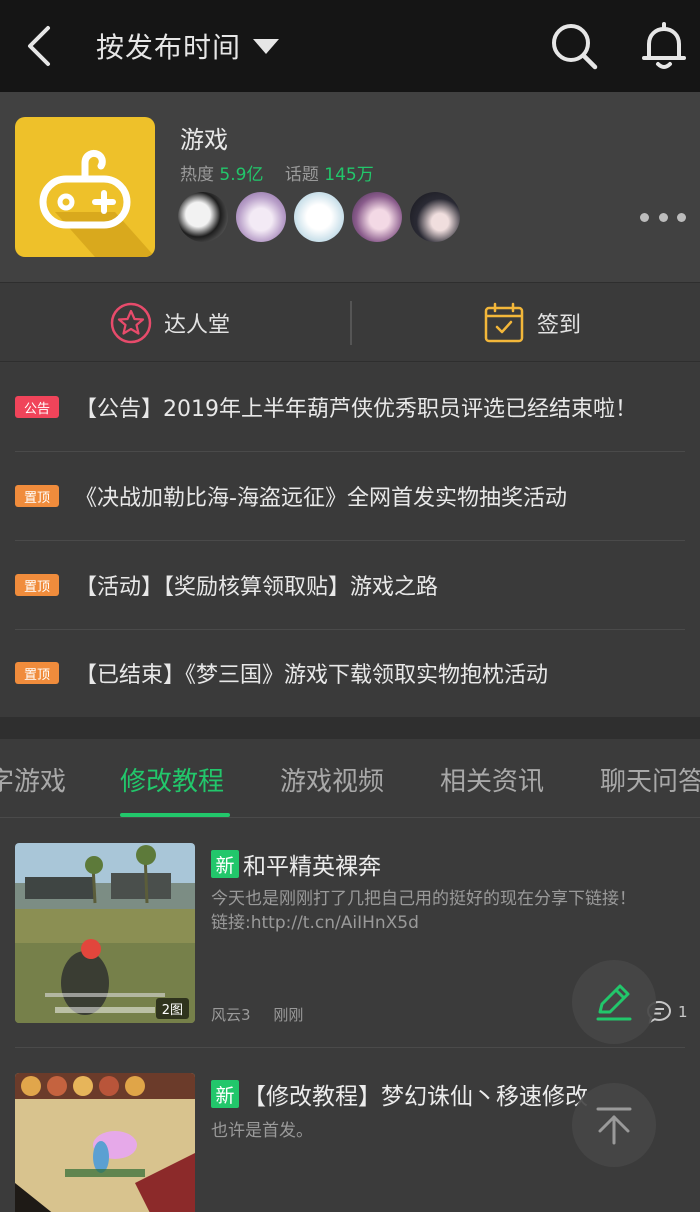 The image size is (700, 1212). Describe the element at coordinates (312, 867) in the screenshot. I see `post-title: 和平精英裸奔` at that location.